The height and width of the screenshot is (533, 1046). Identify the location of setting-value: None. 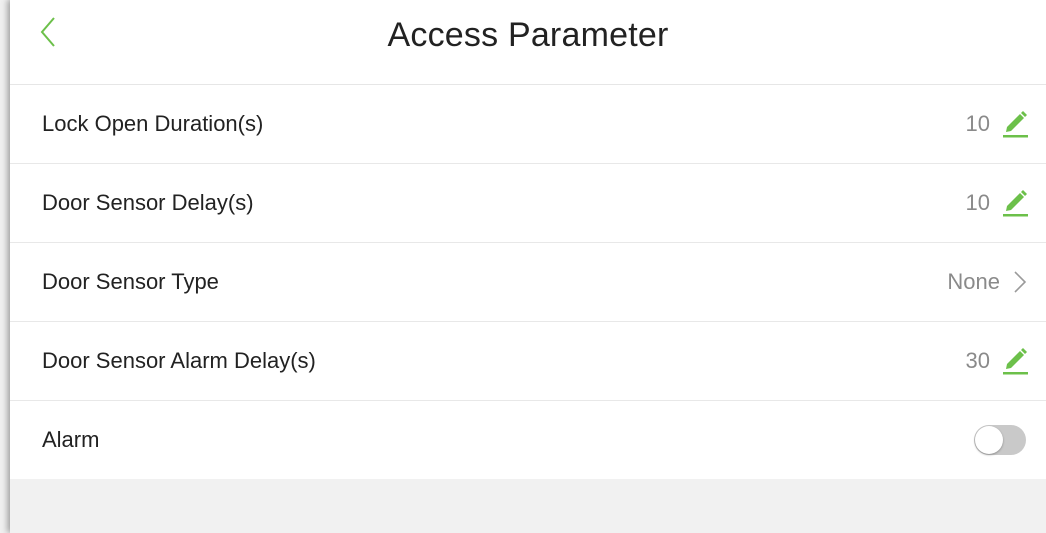
(973, 281).